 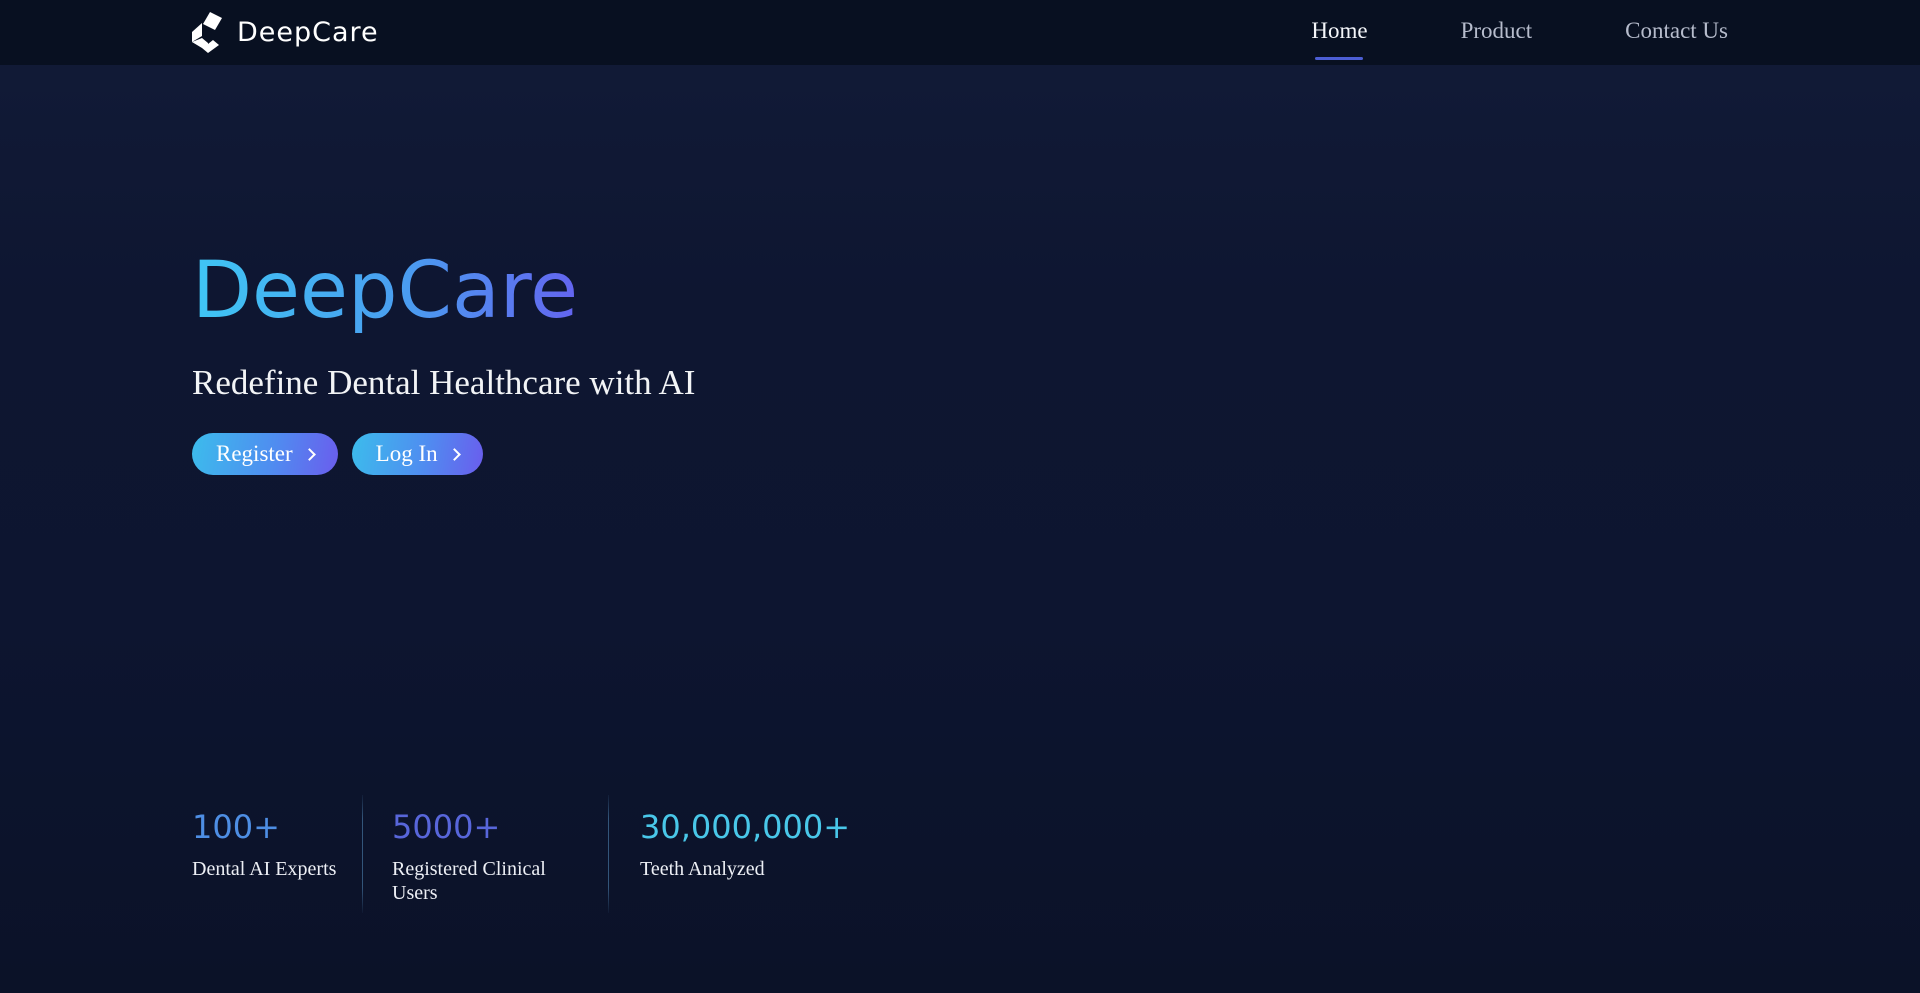 What do you see at coordinates (1497, 33) in the screenshot?
I see `nav-link-product: Product` at bounding box center [1497, 33].